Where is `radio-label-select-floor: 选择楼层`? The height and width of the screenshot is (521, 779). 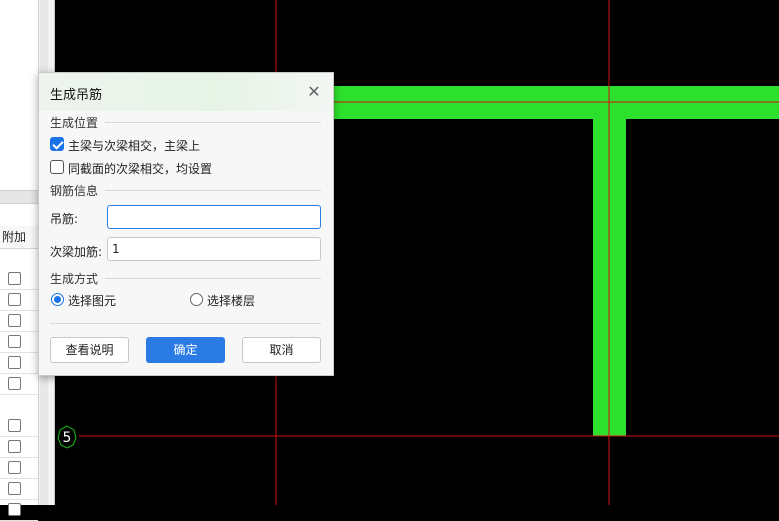
radio-label-select-floor: 选择楼层 is located at coordinates (231, 301).